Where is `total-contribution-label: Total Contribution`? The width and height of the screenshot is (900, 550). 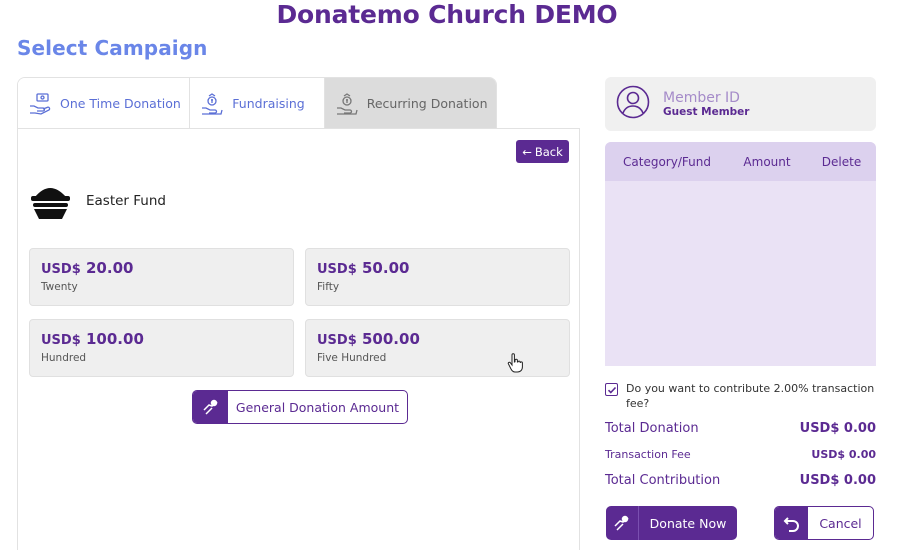
total-contribution-label: Total Contribution is located at coordinates (663, 480).